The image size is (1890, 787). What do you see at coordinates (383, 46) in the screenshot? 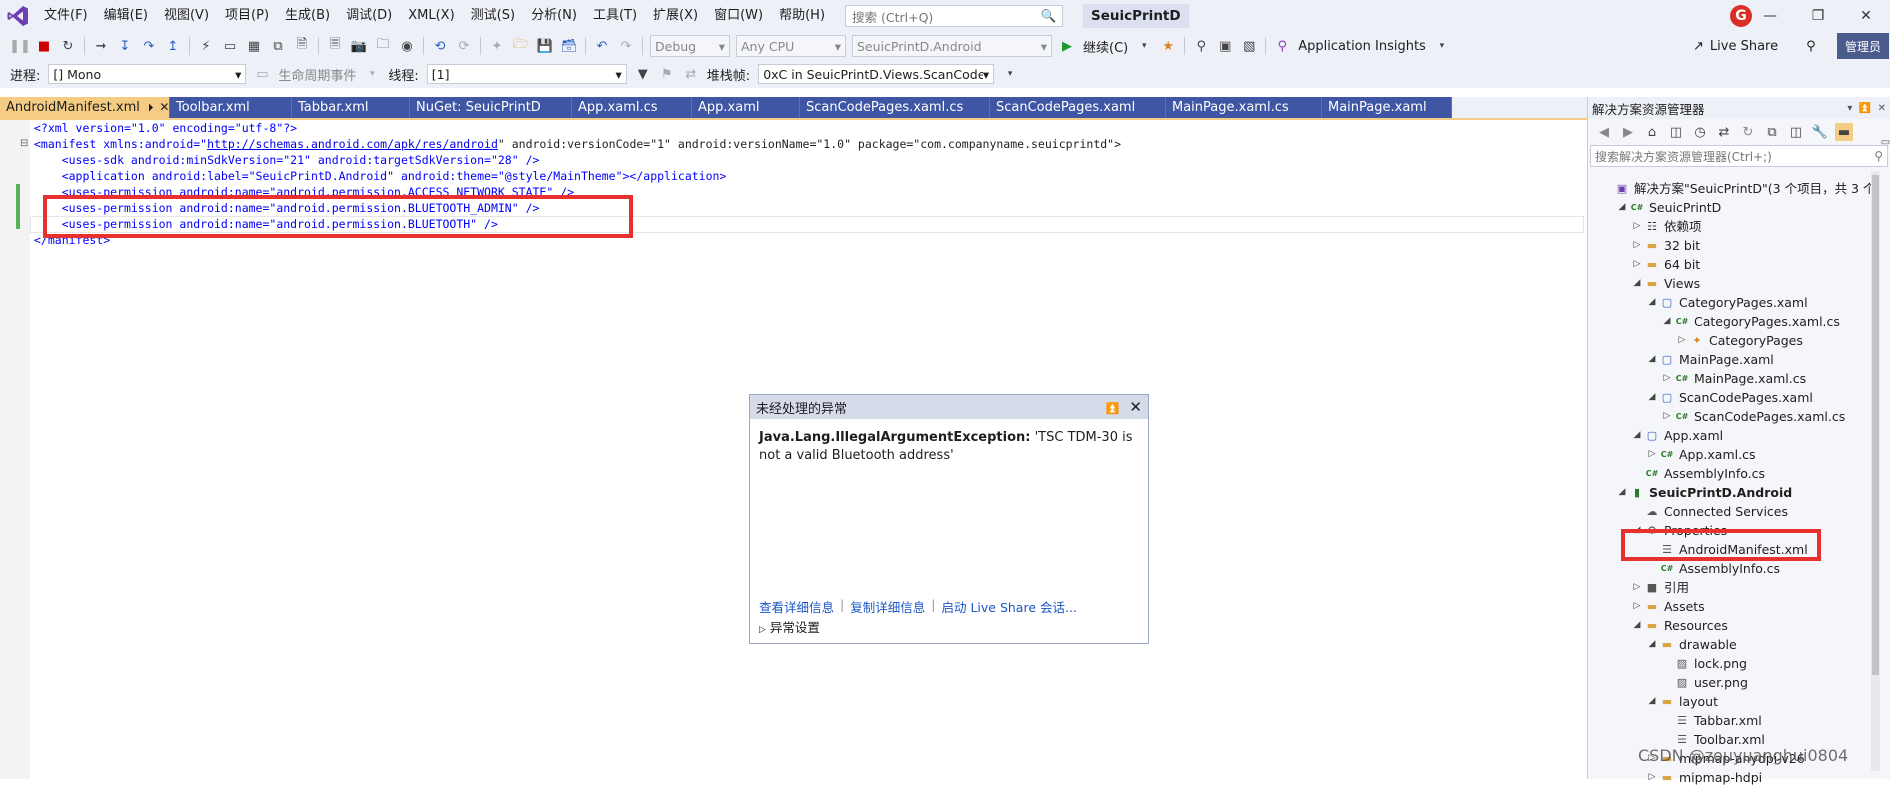
I see `browse-icon: 🗀` at bounding box center [383, 46].